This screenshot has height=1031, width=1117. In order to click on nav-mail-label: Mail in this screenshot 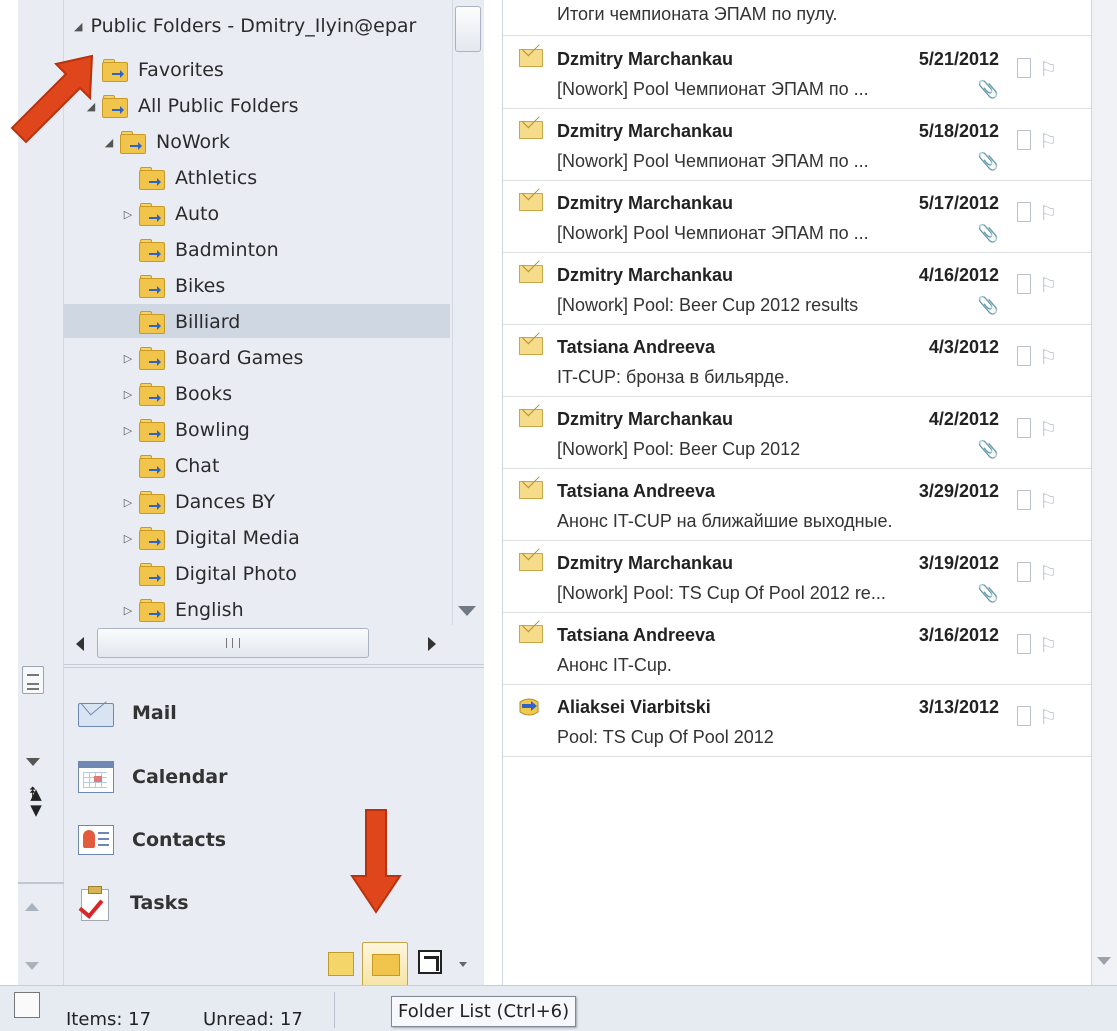, I will do `click(154, 713)`.